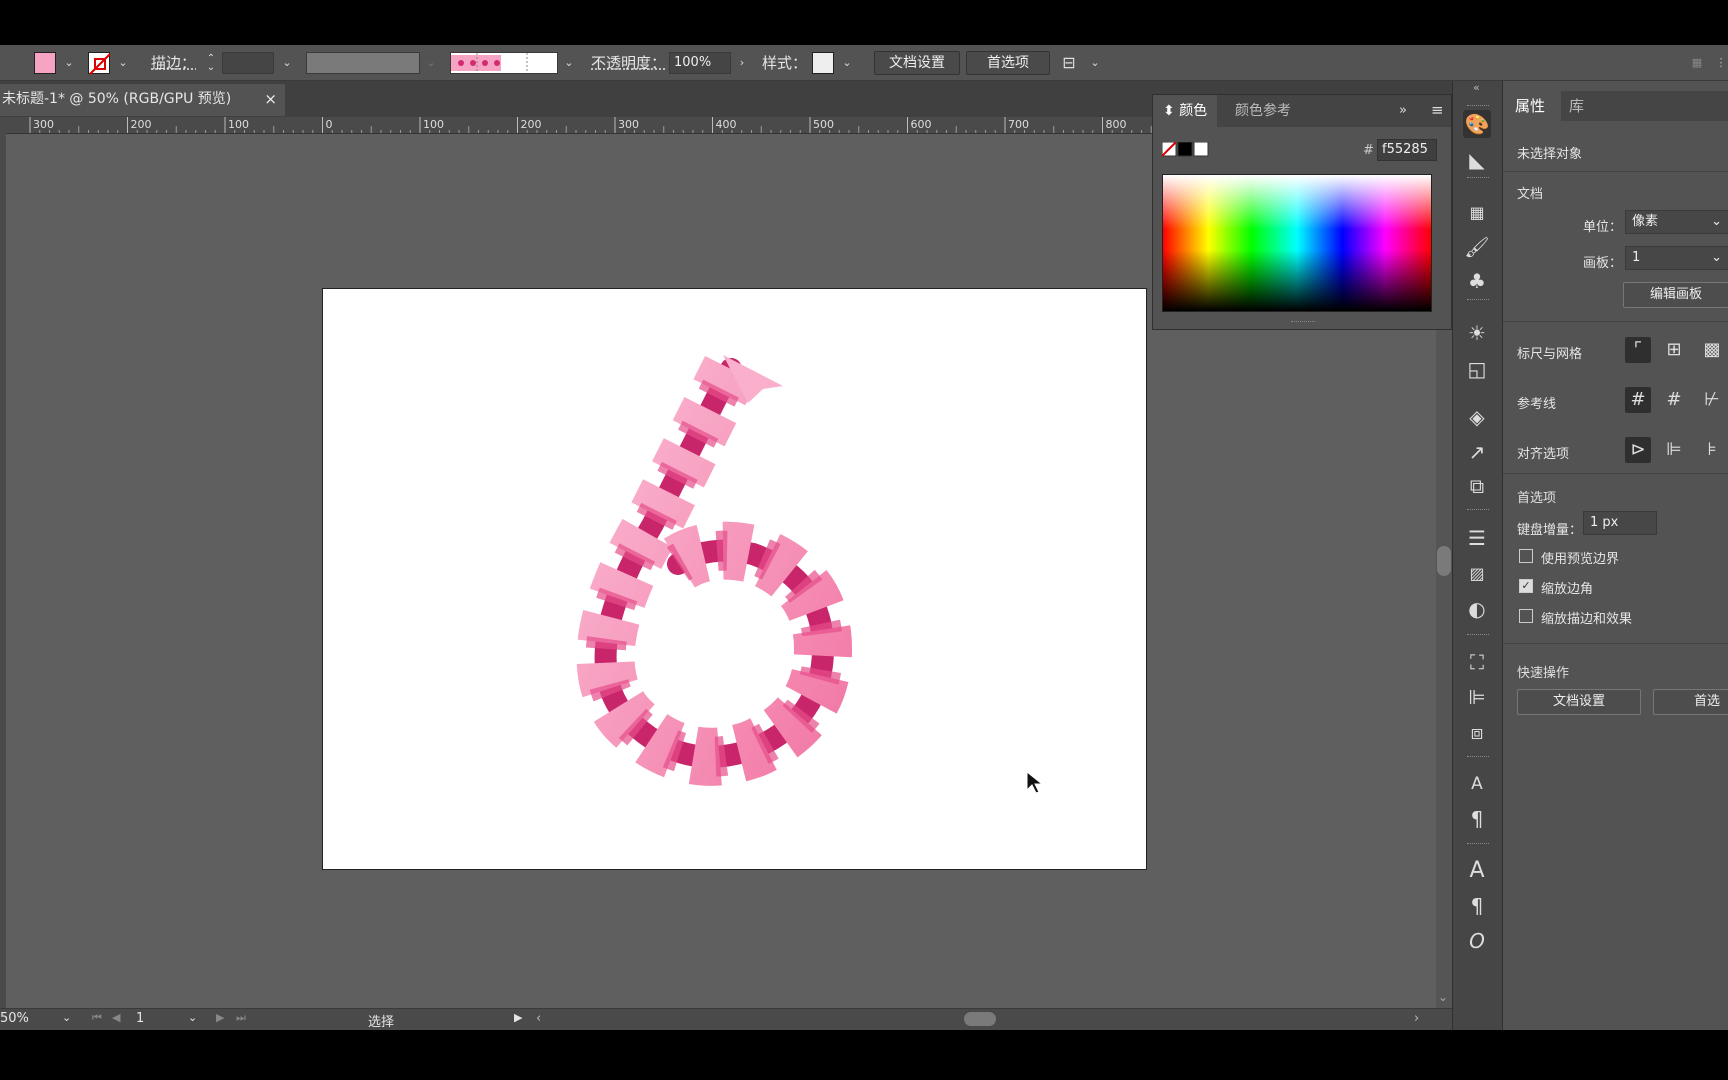 Image resolution: width=1728 pixels, height=1080 pixels. Describe the element at coordinates (1477, 538) in the screenshot. I see `stroke-icon: ☰` at that location.